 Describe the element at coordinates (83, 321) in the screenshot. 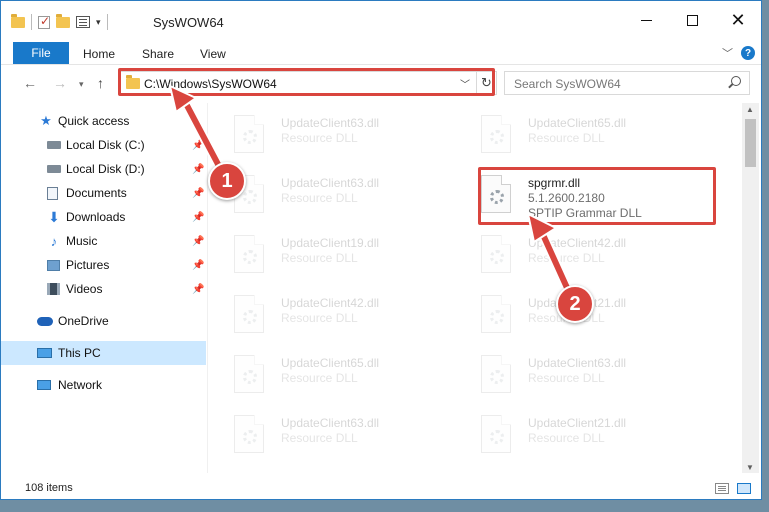

I see `sidebar-item-label: OneDrive` at that location.